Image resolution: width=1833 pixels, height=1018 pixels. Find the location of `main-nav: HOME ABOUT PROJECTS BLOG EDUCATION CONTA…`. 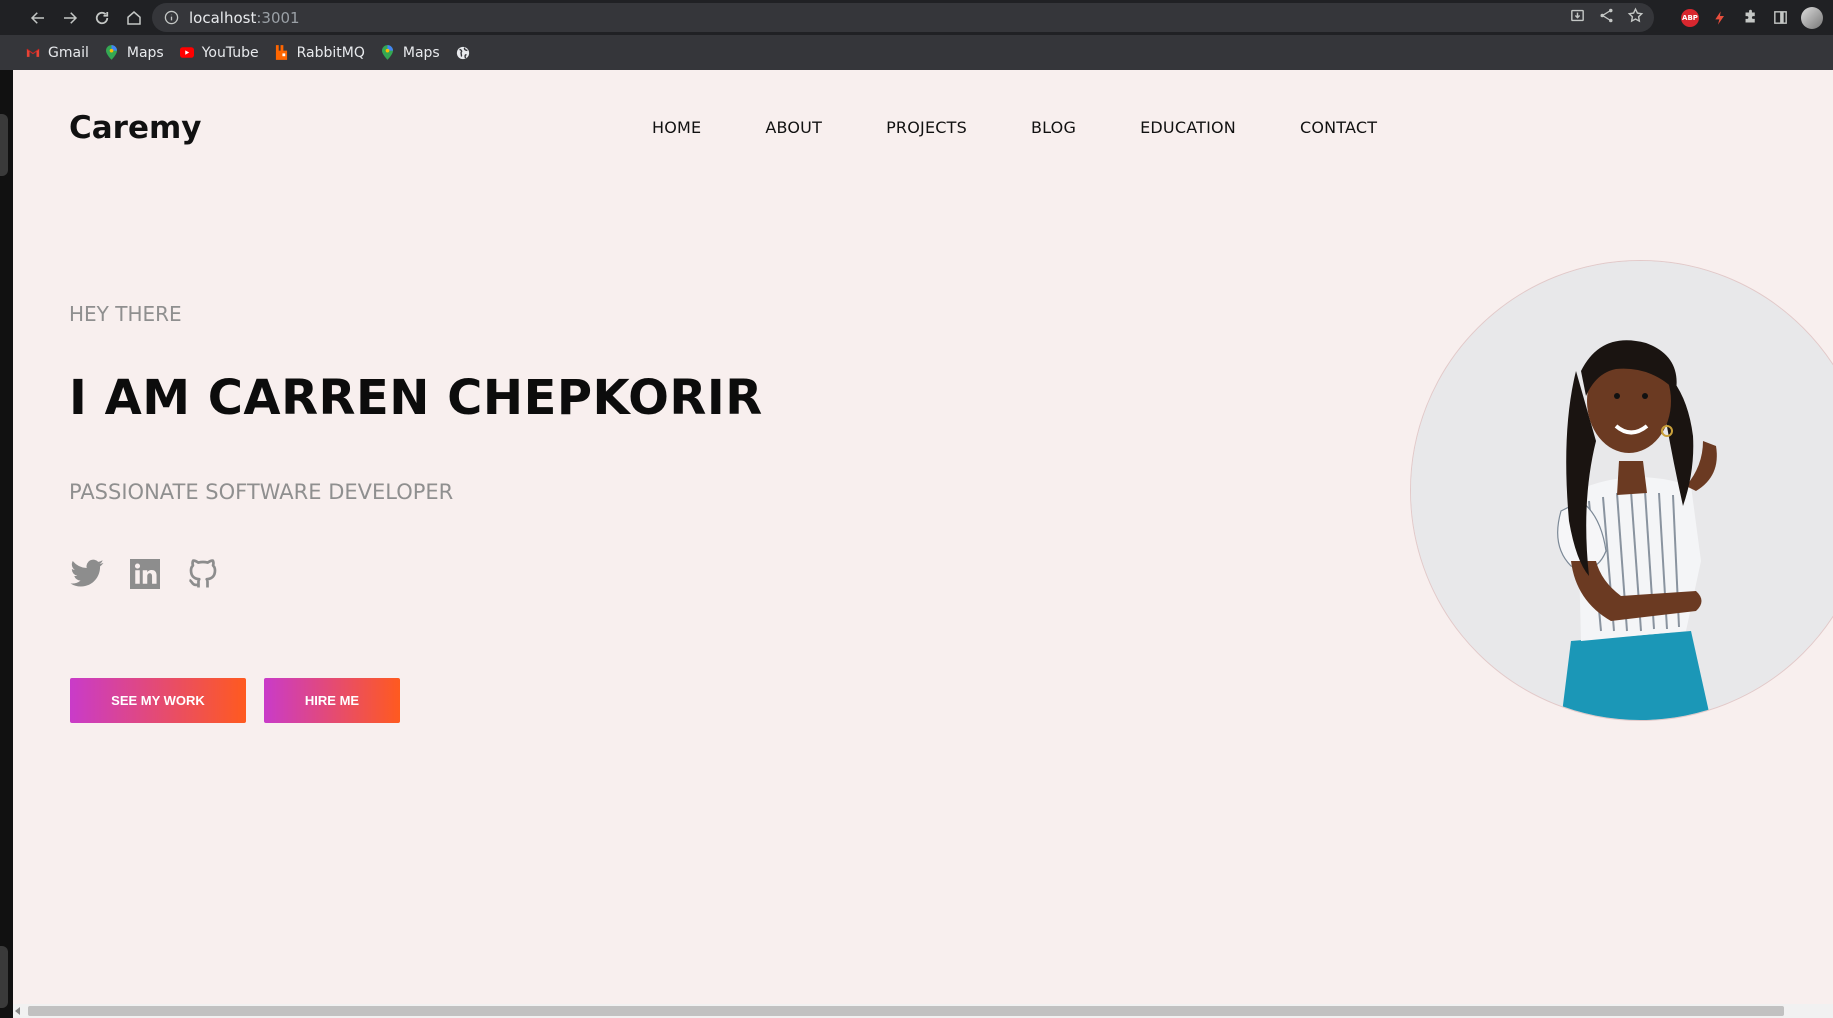

main-nav: HOME ABOUT PROJECTS BLOG EDUCATION CONTA… is located at coordinates (1046, 127).